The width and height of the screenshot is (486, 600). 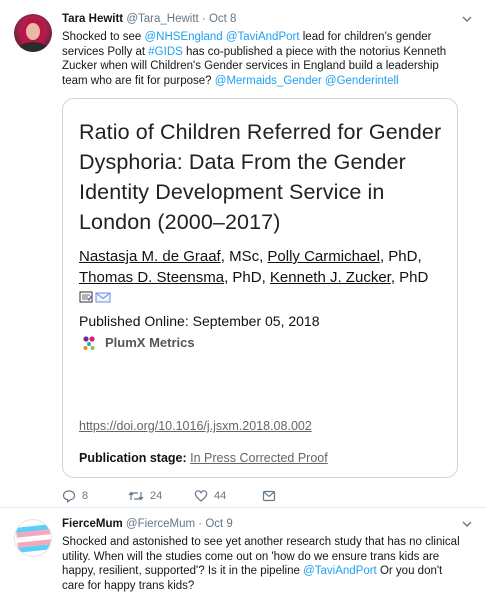 I want to click on plumx-label: PlumX Metrics, so click(x=150, y=342).